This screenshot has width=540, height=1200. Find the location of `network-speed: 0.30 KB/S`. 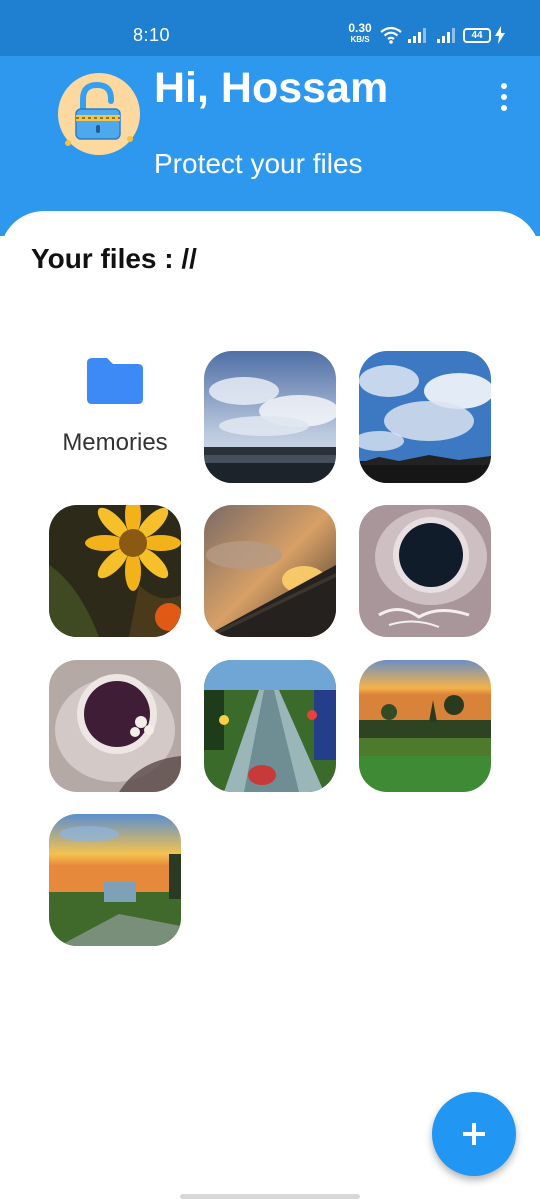

network-speed: 0.30 KB/S is located at coordinates (360, 32).